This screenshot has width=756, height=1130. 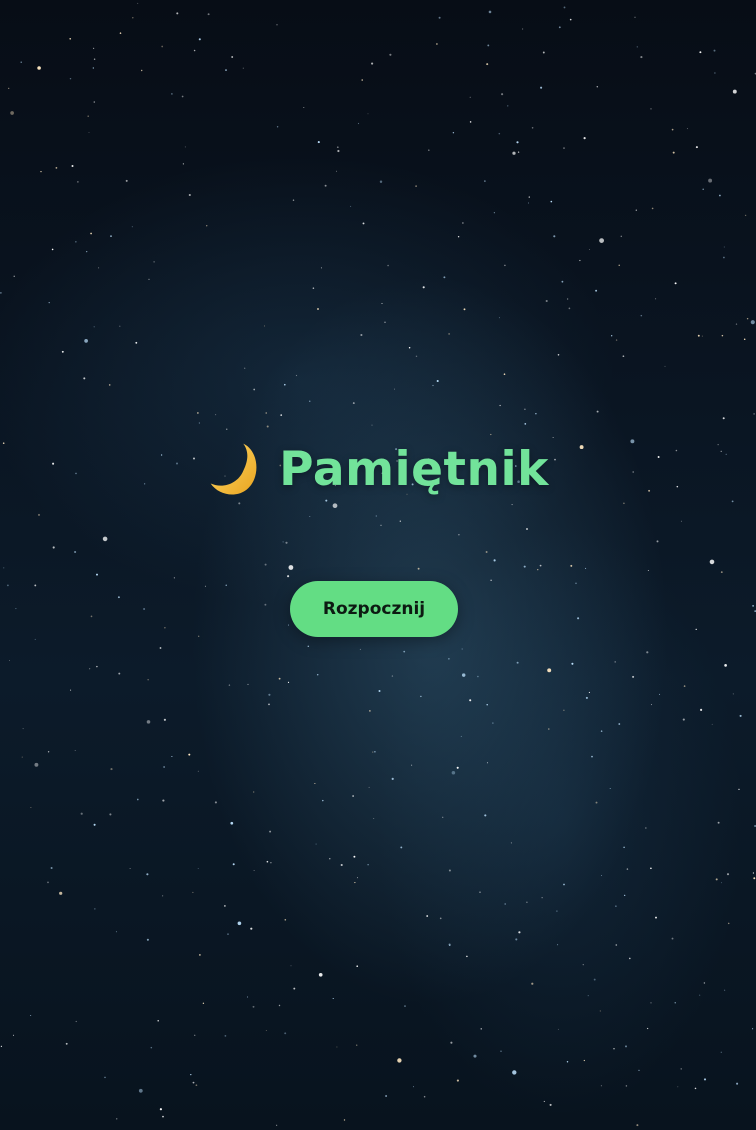 I want to click on hero: Pamiętnik, so click(x=378, y=471).